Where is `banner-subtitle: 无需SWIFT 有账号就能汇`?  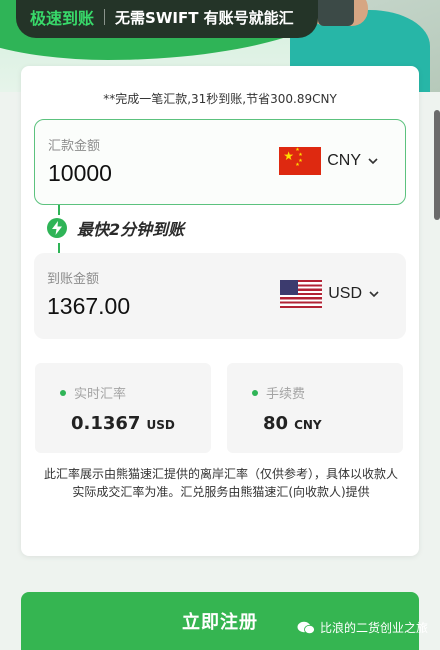
banner-subtitle: 无需SWIFT 有账号就能汇 is located at coordinates (204, 17).